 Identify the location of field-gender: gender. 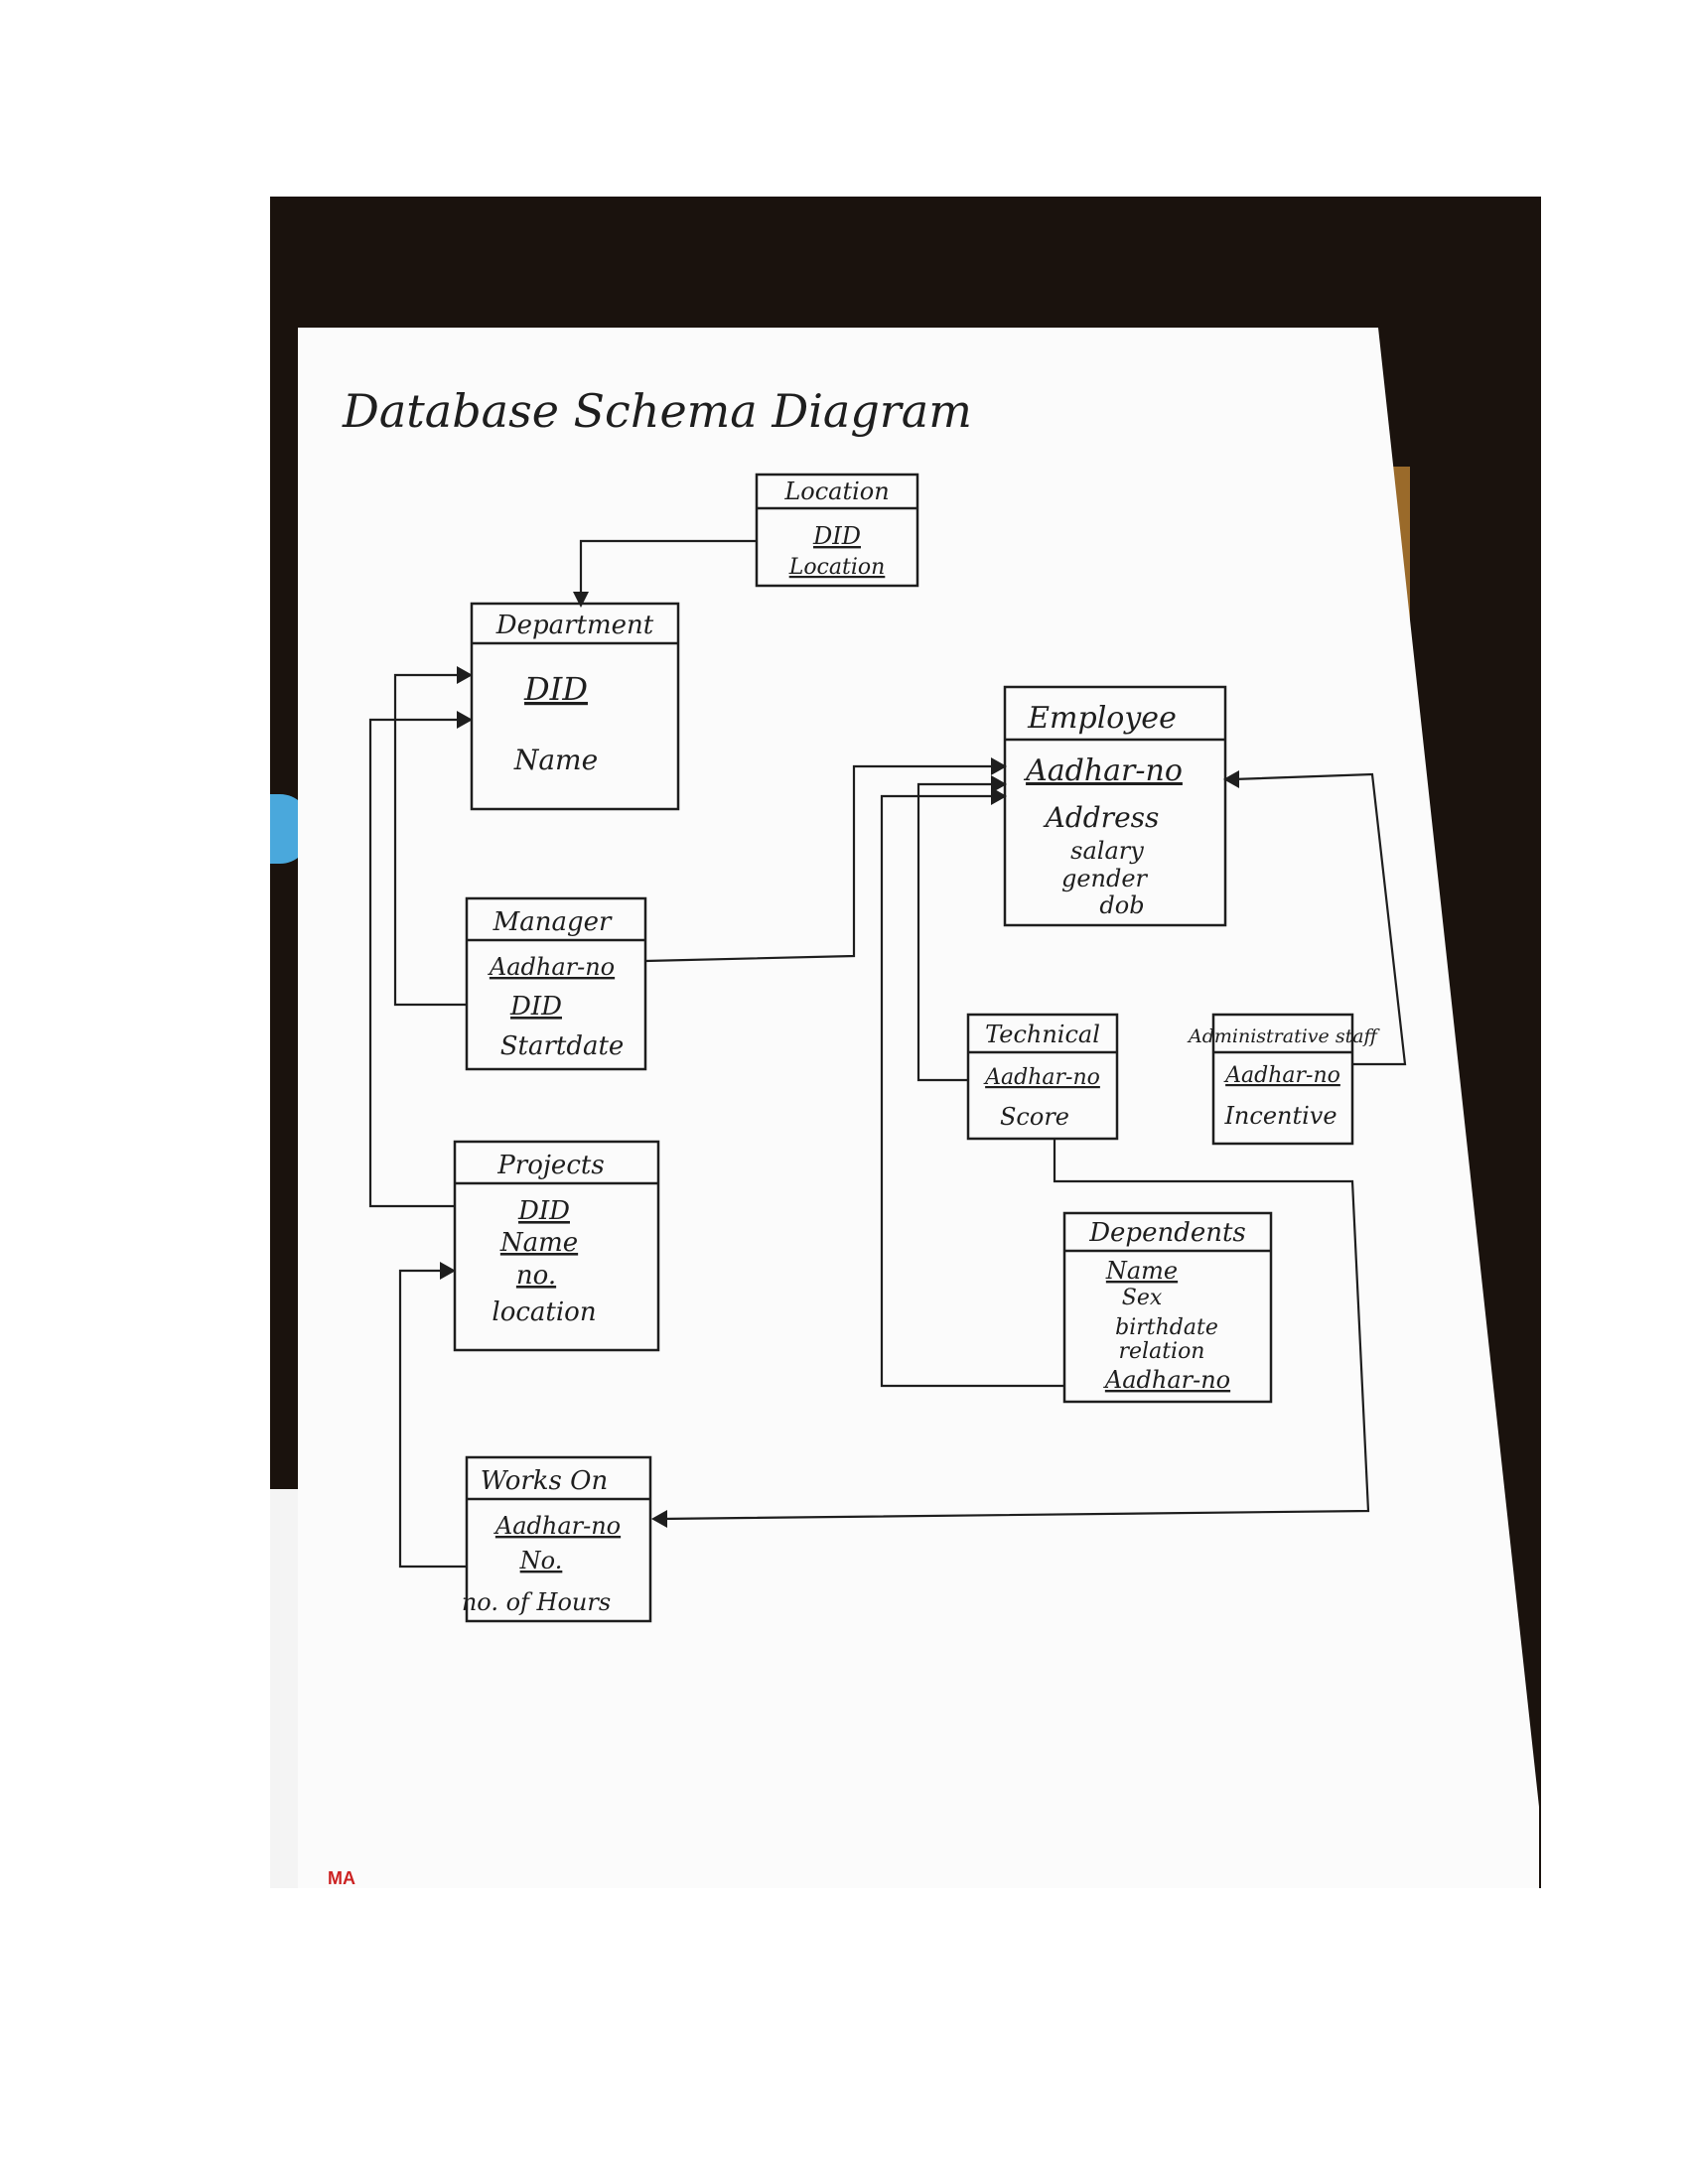
(1105, 878).